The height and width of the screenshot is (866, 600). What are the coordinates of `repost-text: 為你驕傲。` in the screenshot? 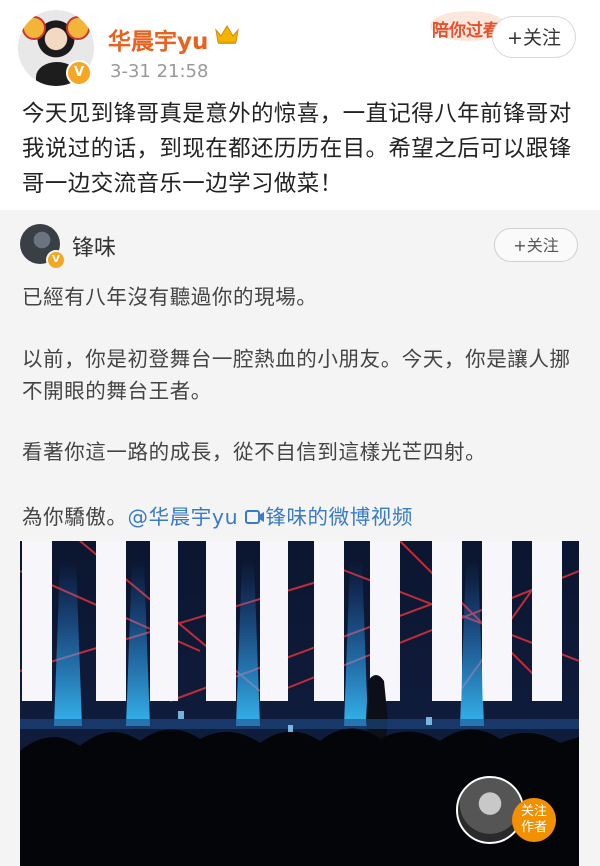 It's located at (75, 517).